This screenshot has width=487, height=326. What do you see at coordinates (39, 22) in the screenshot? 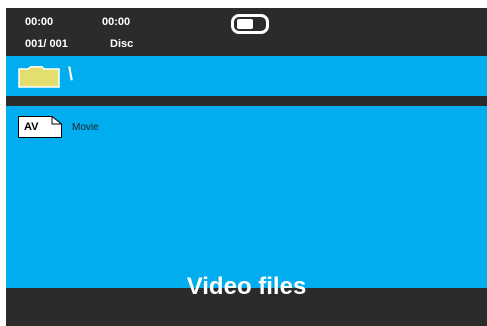
I see `elapsed-time: 00:00` at bounding box center [39, 22].